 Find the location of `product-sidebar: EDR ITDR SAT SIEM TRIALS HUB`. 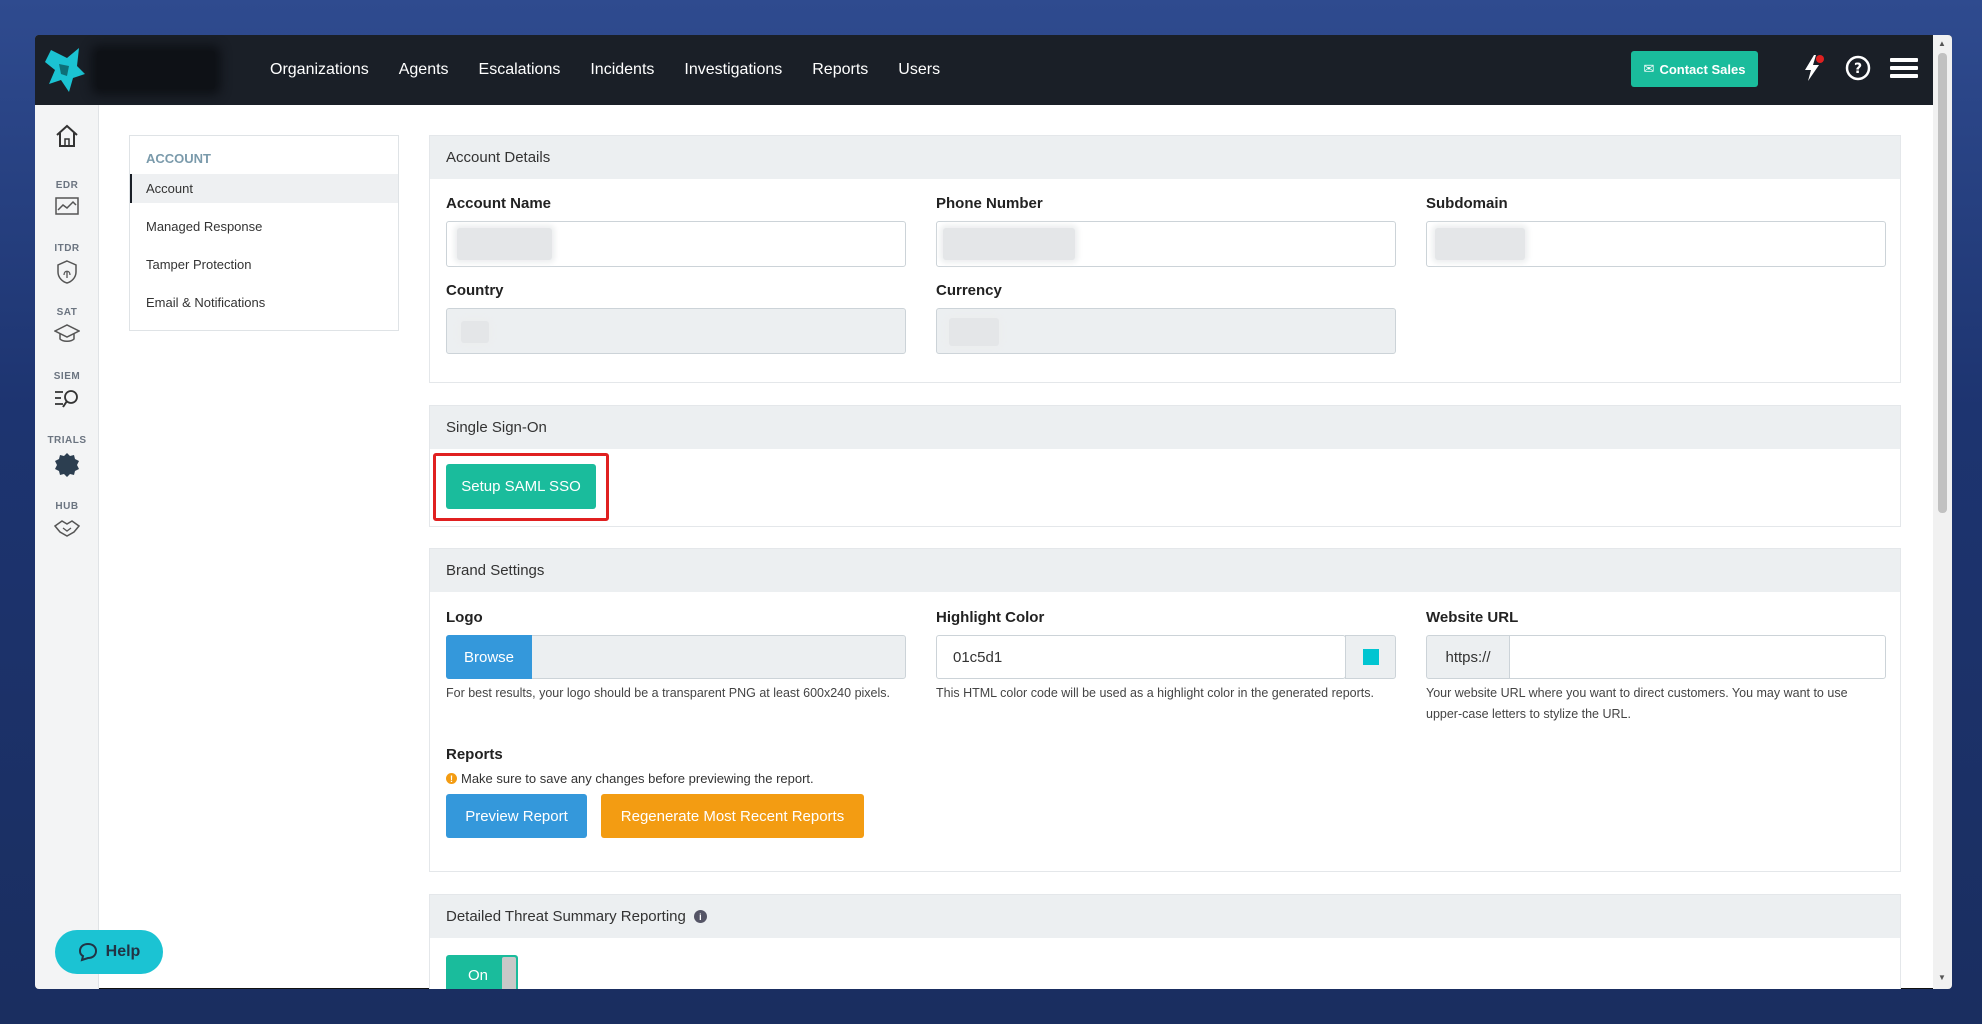

product-sidebar: EDR ITDR SAT SIEM TRIALS HUB is located at coordinates (67, 547).